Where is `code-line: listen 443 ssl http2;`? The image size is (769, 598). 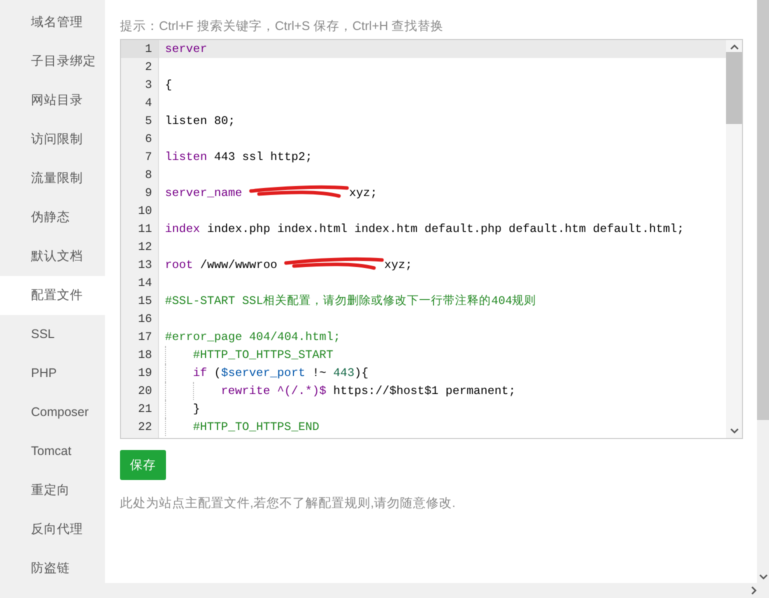 code-line: listen 443 ssl http2; is located at coordinates (239, 157).